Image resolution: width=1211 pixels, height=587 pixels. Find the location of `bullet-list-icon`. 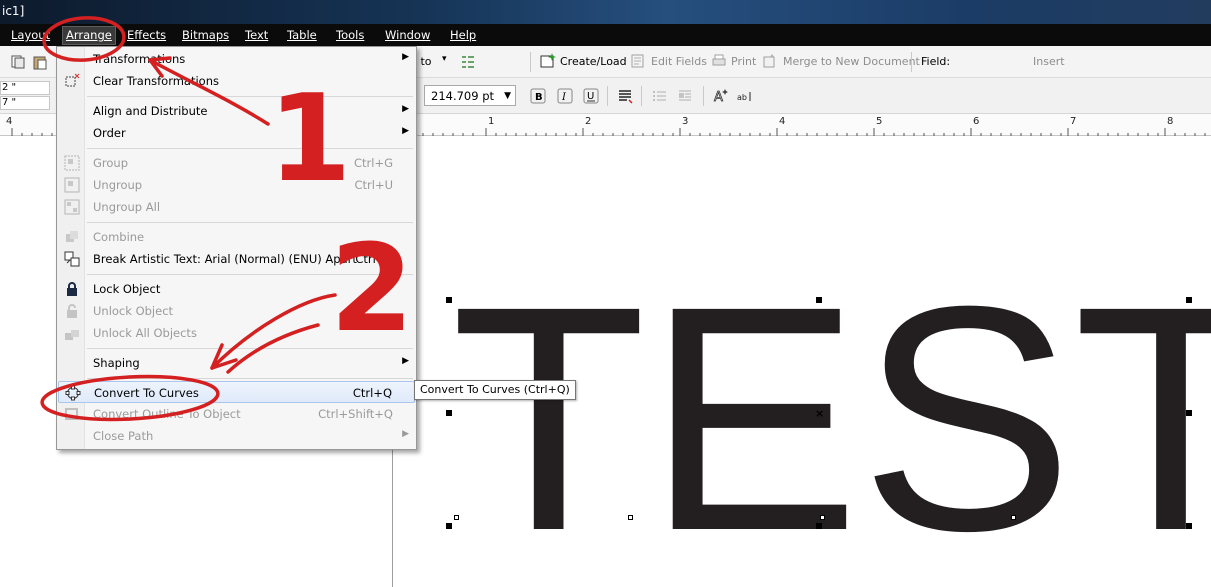

bullet-list-icon is located at coordinates (660, 96).